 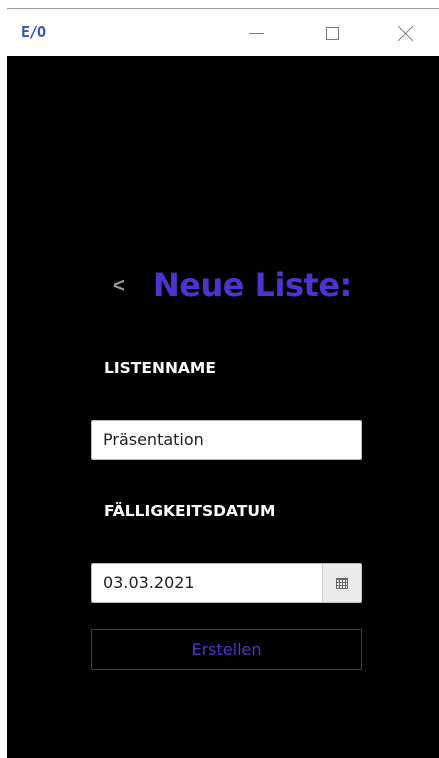 I want to click on close-icon, so click(x=406, y=33).